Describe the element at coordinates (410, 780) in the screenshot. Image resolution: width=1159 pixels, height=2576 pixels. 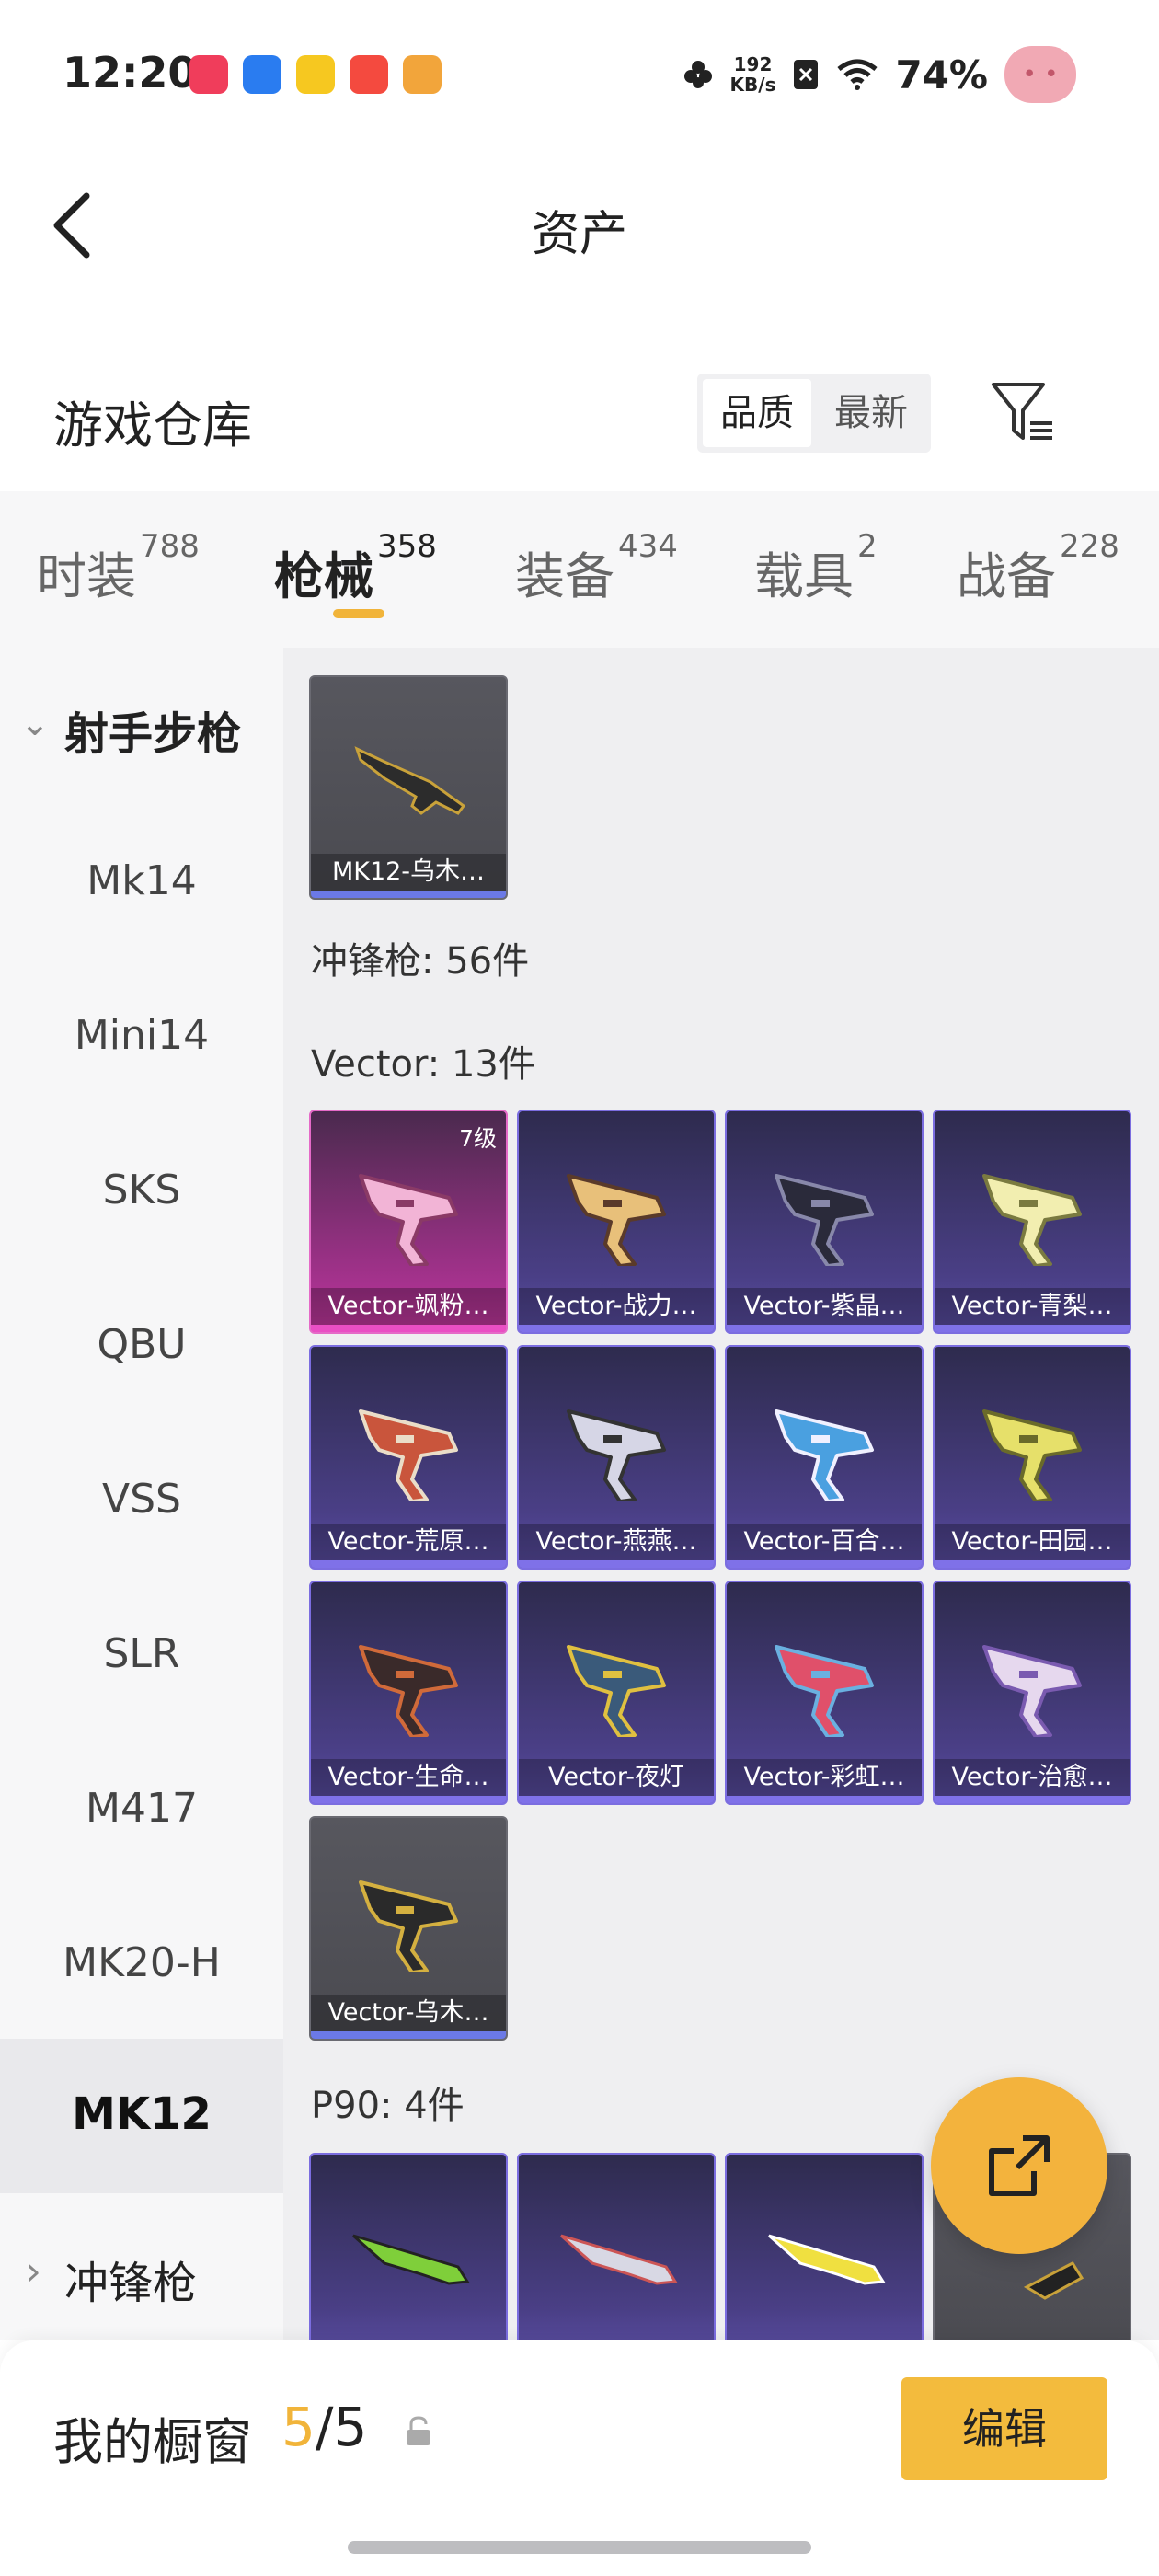
I see `rifle-icon` at that location.